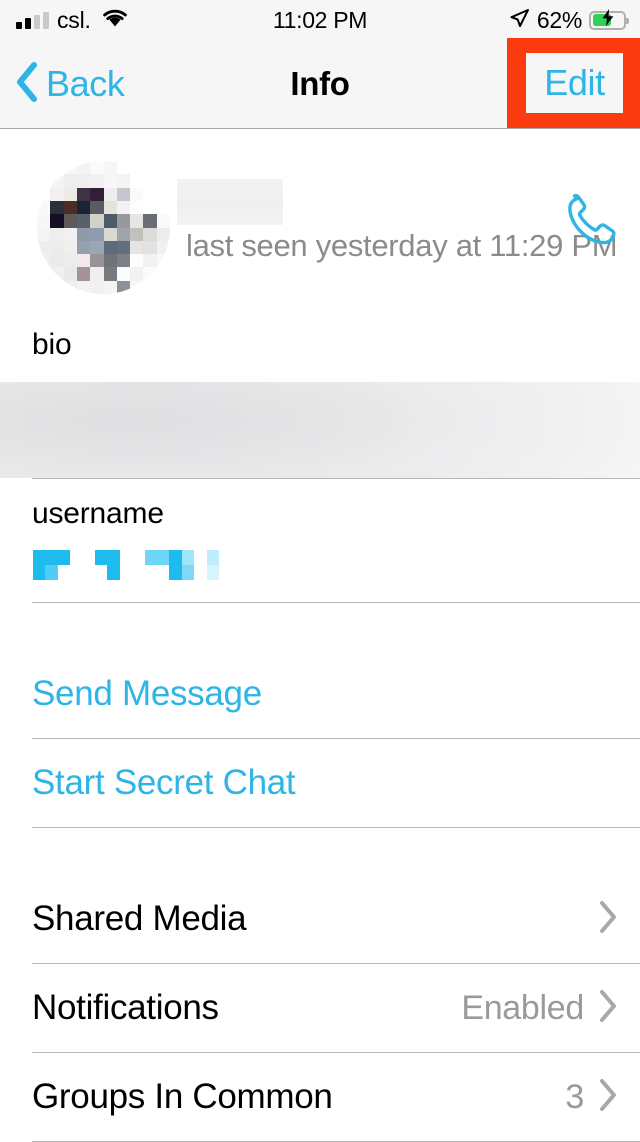  Describe the element at coordinates (522, 1007) in the screenshot. I see `notifications-value: Enabled` at that location.